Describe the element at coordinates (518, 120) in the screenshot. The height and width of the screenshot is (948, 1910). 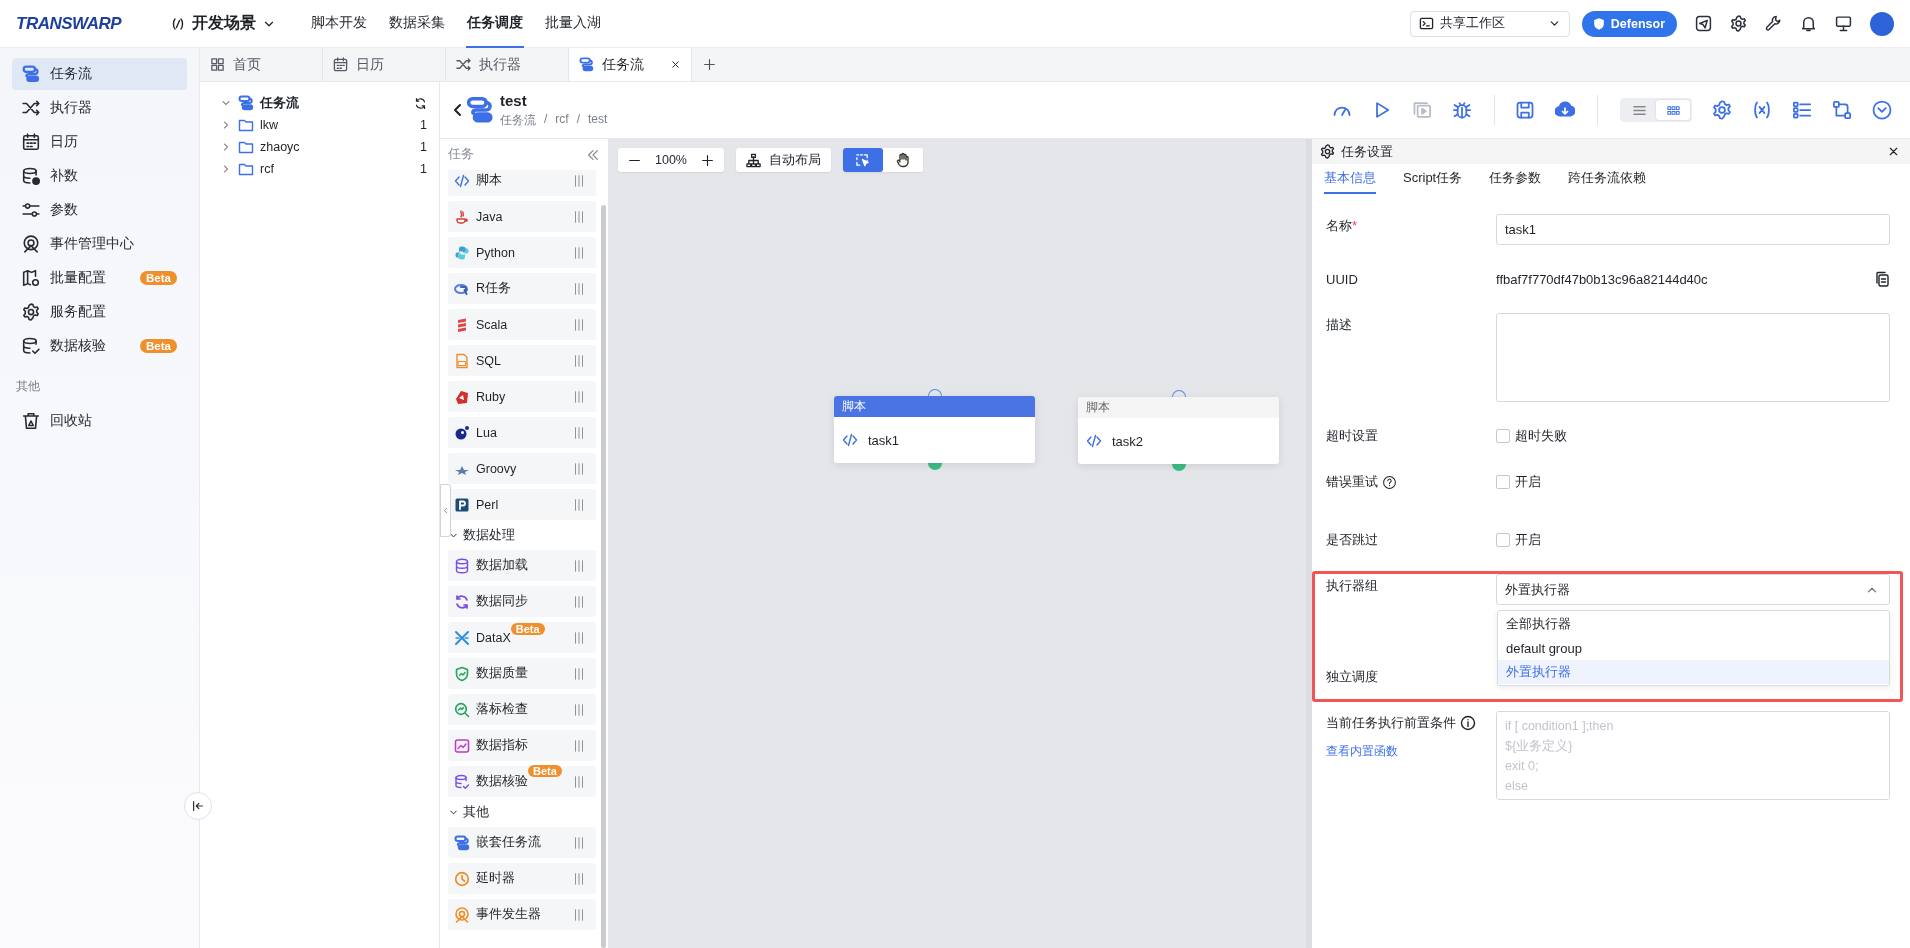
I see `breadcrumb-item: 任务流` at that location.